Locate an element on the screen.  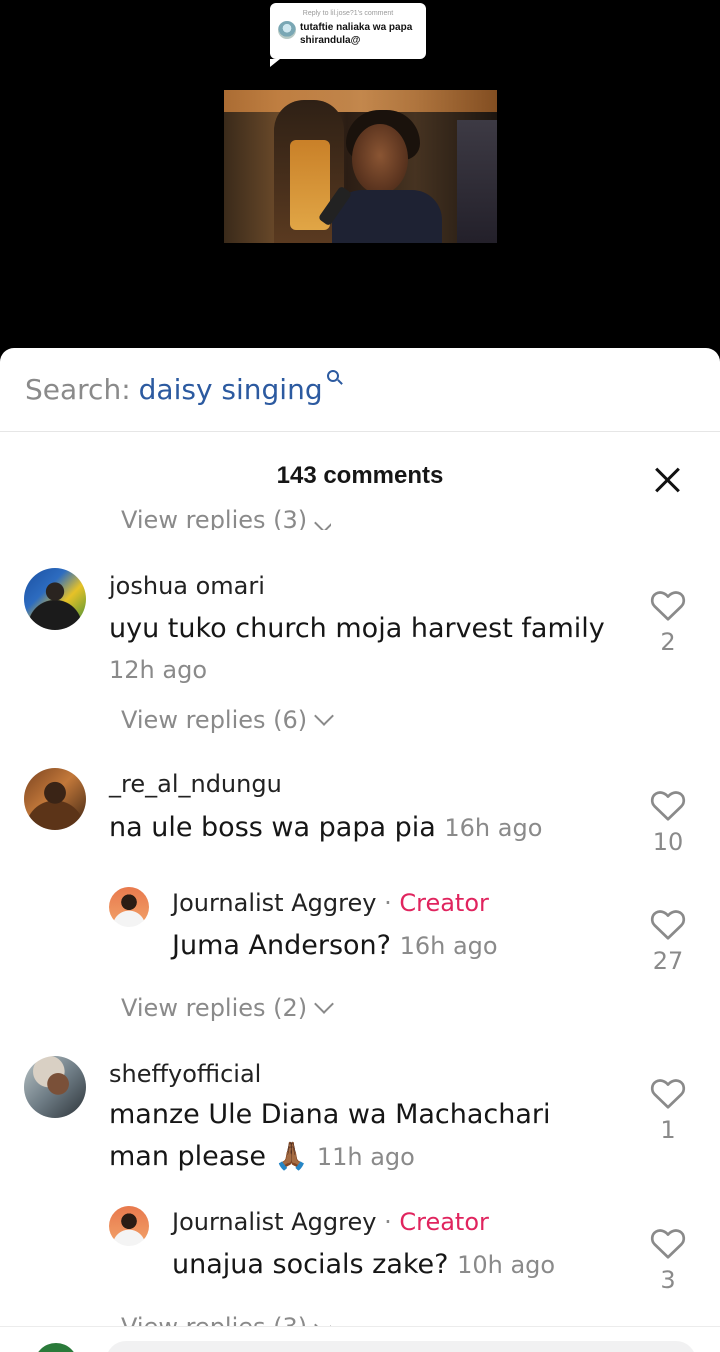
view-replies-label: View replies (2) is located at coordinates (214, 1008).